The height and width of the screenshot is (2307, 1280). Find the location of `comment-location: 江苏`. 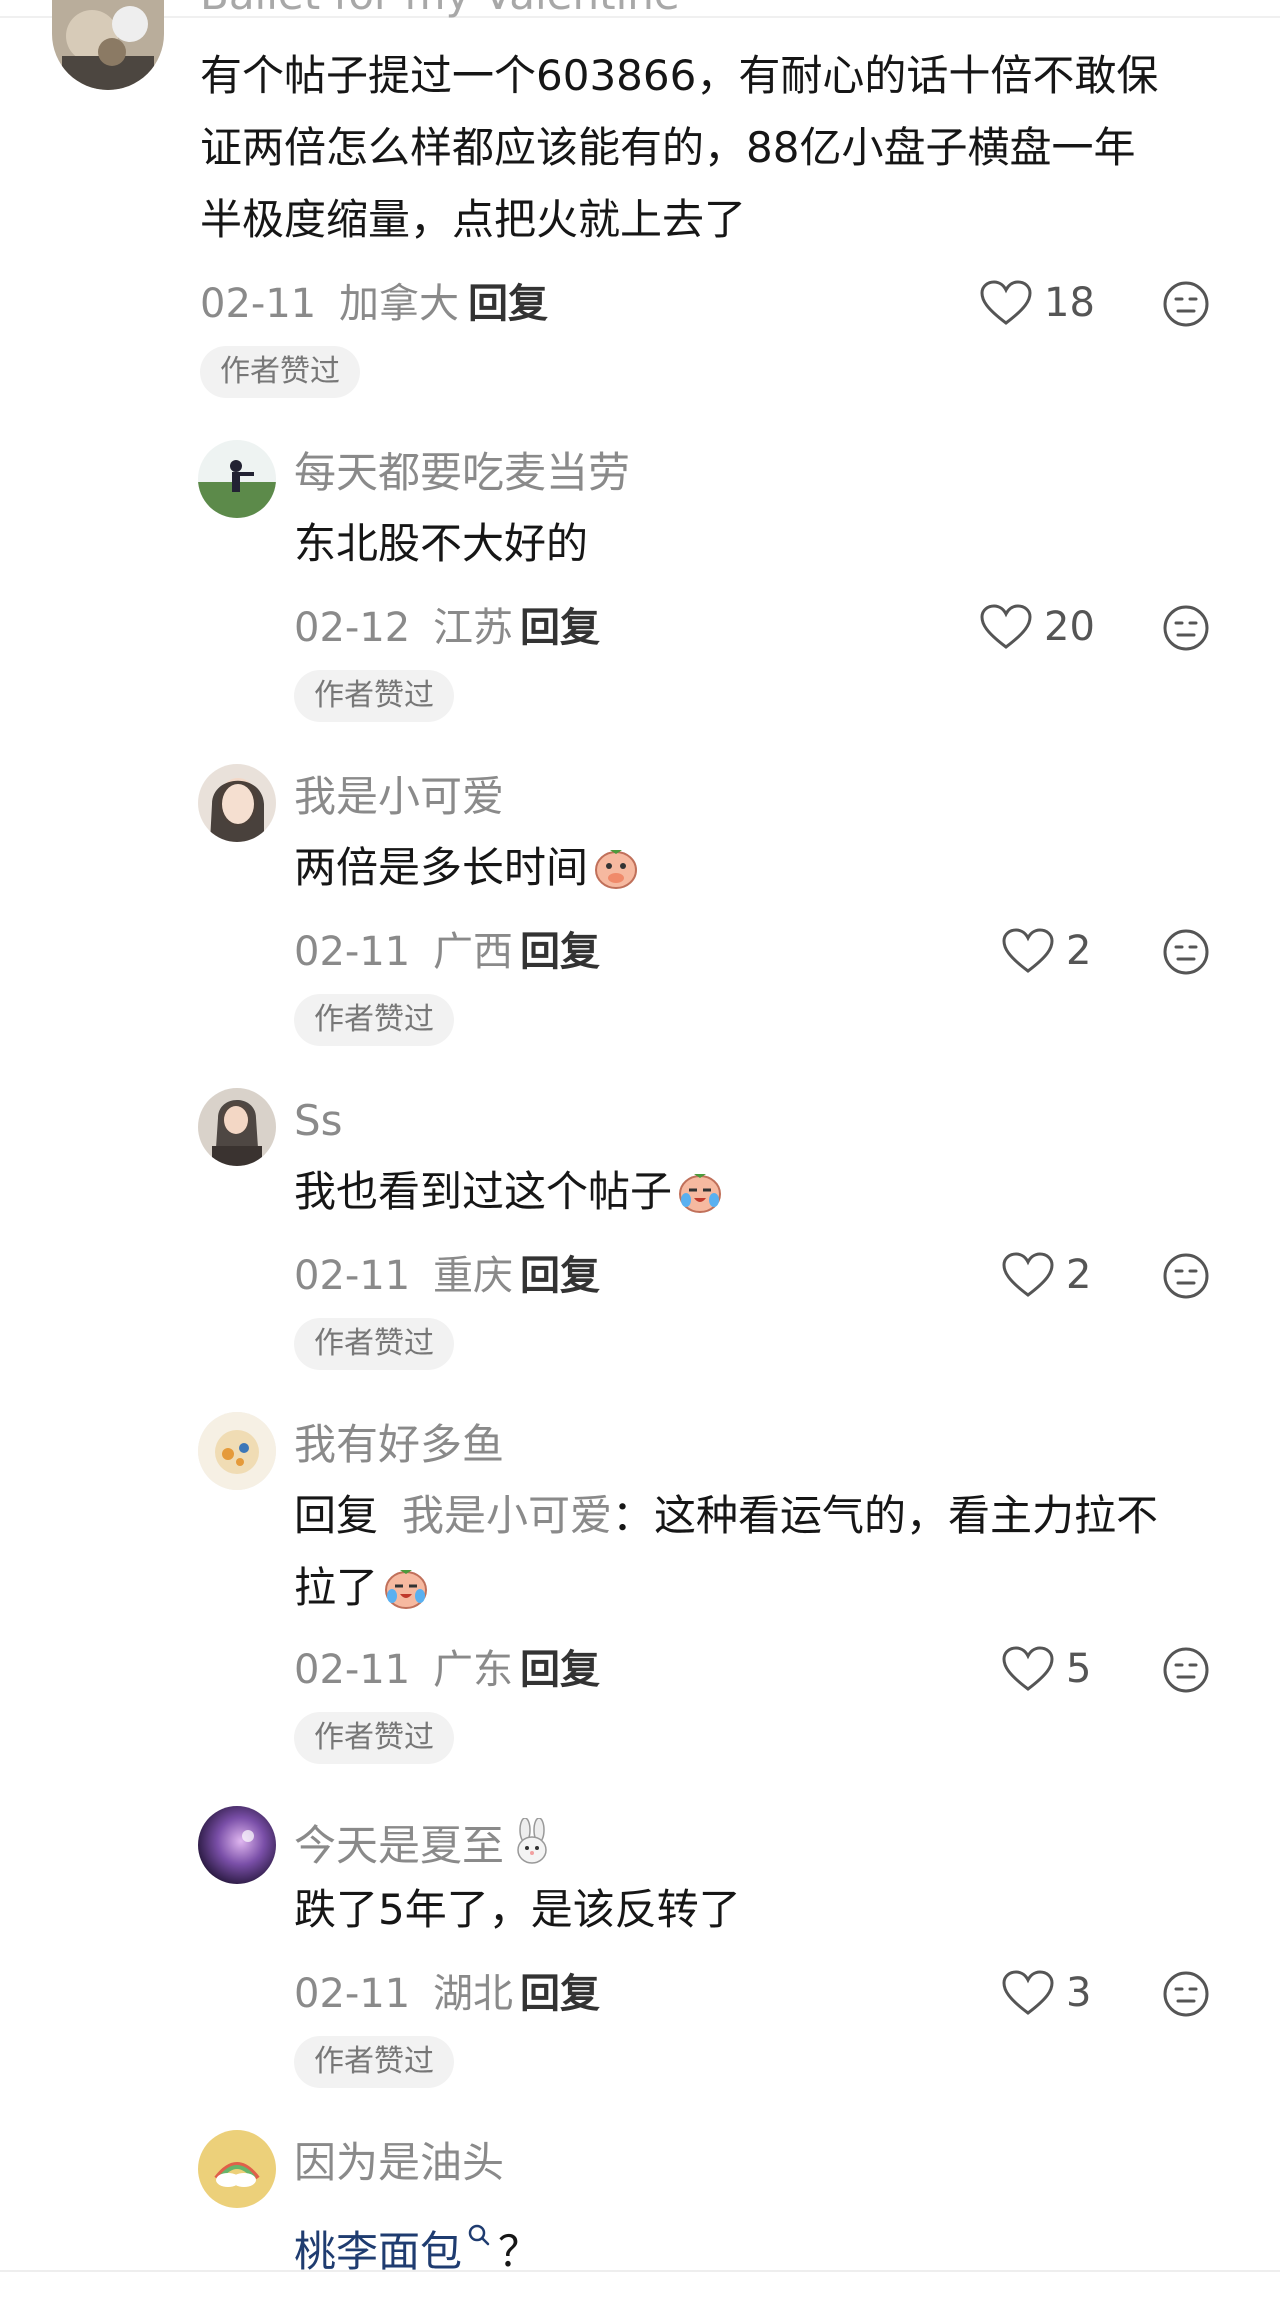

comment-location: 江苏 is located at coordinates (472, 628).